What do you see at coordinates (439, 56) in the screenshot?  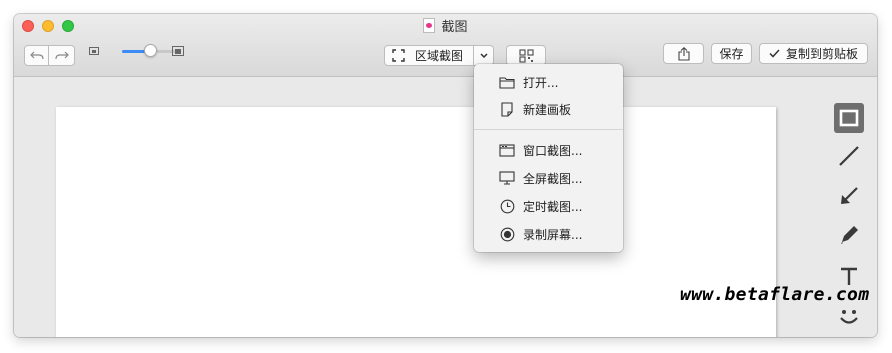 I see `capture-mode-label: 区域截图` at bounding box center [439, 56].